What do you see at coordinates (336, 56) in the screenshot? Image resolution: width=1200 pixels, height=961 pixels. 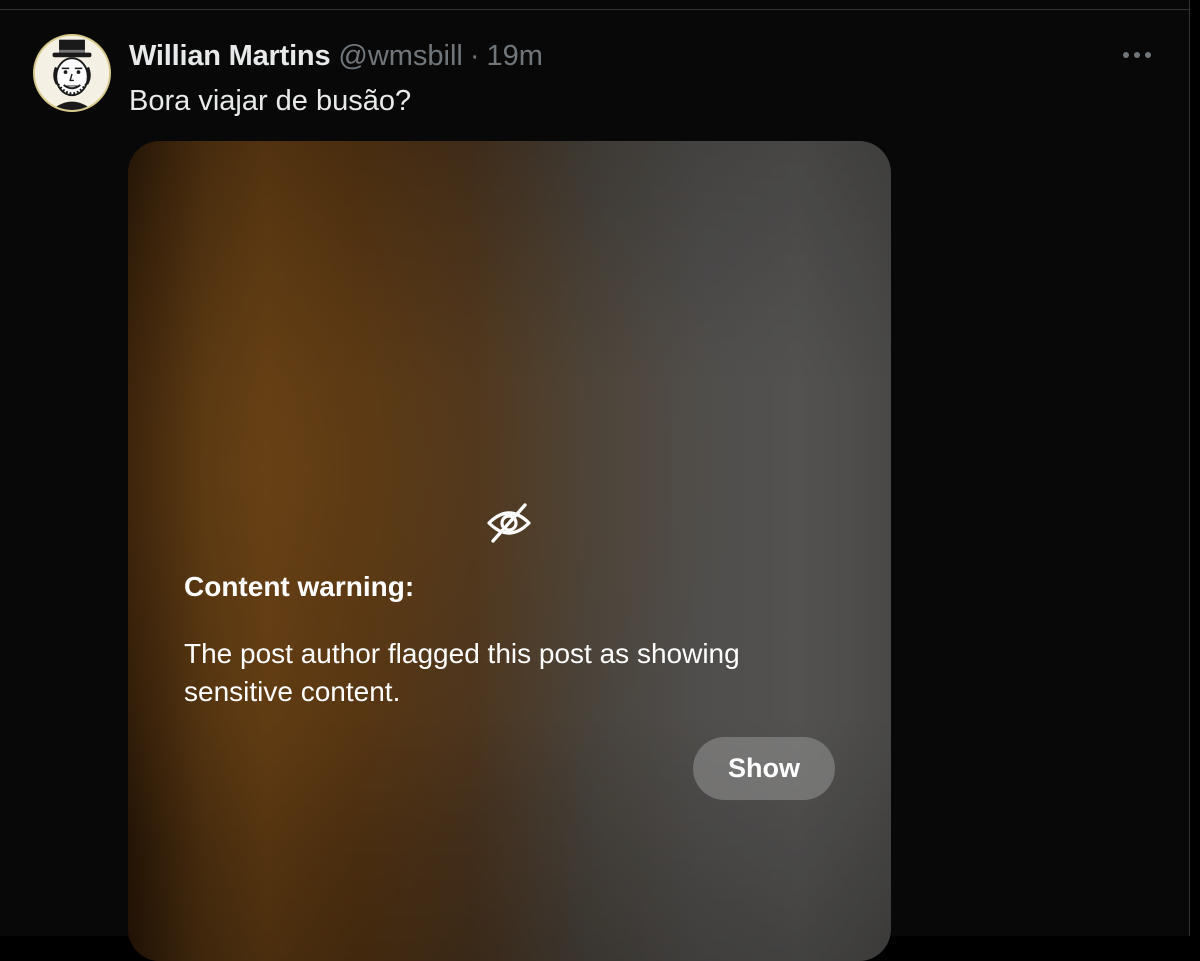 I see `post-header: Willian Martins @wmsbill · 19m` at bounding box center [336, 56].